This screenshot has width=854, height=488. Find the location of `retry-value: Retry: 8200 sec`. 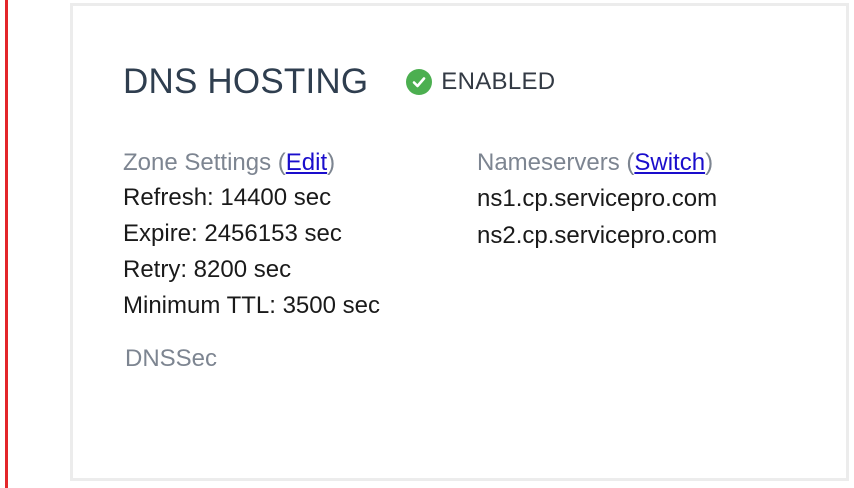

retry-value: Retry: 8200 sec is located at coordinates (207, 269).